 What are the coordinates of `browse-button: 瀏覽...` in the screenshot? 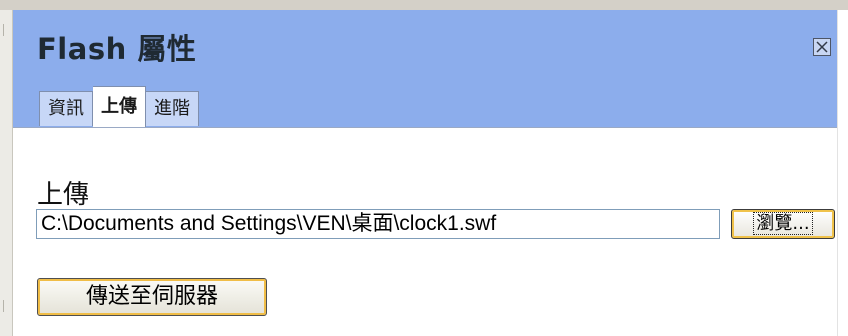 It's located at (783, 224).